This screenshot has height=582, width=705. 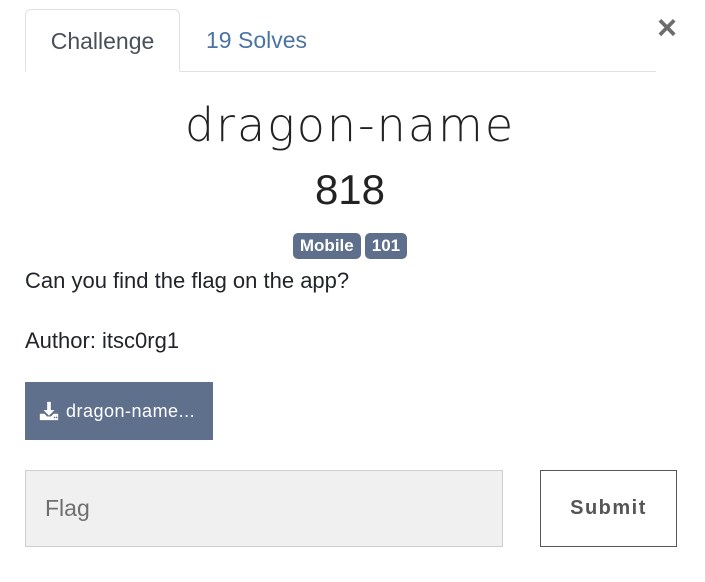 What do you see at coordinates (350, 125) in the screenshot?
I see `challenge-name: dragon-name` at bounding box center [350, 125].